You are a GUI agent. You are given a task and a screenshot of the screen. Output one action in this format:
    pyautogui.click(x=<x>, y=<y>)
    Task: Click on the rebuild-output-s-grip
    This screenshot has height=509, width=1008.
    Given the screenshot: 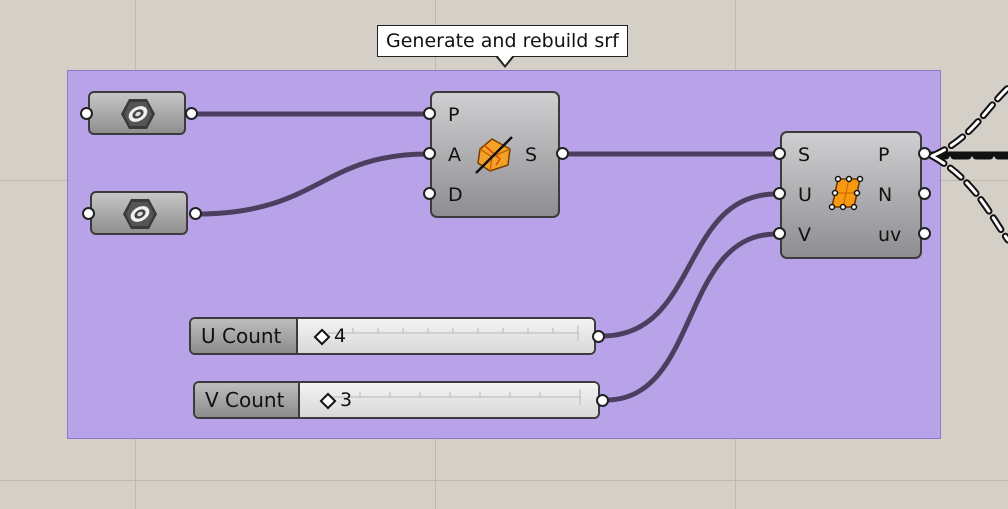 What is the action you would take?
    pyautogui.click(x=562, y=153)
    